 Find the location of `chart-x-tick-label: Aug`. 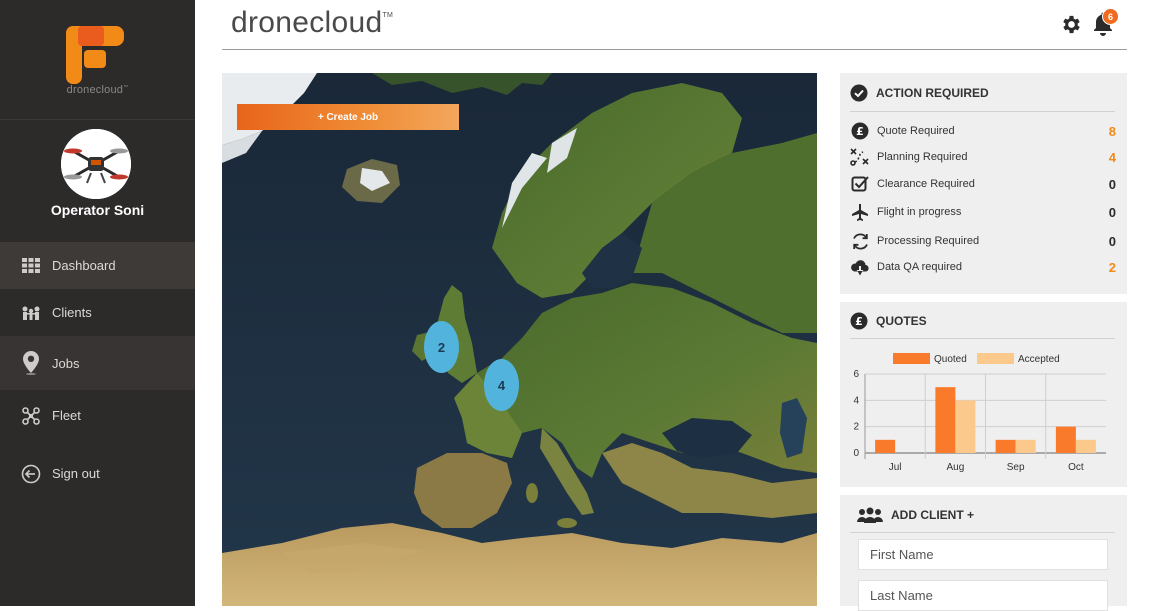

chart-x-tick-label: Aug is located at coordinates (955, 467).